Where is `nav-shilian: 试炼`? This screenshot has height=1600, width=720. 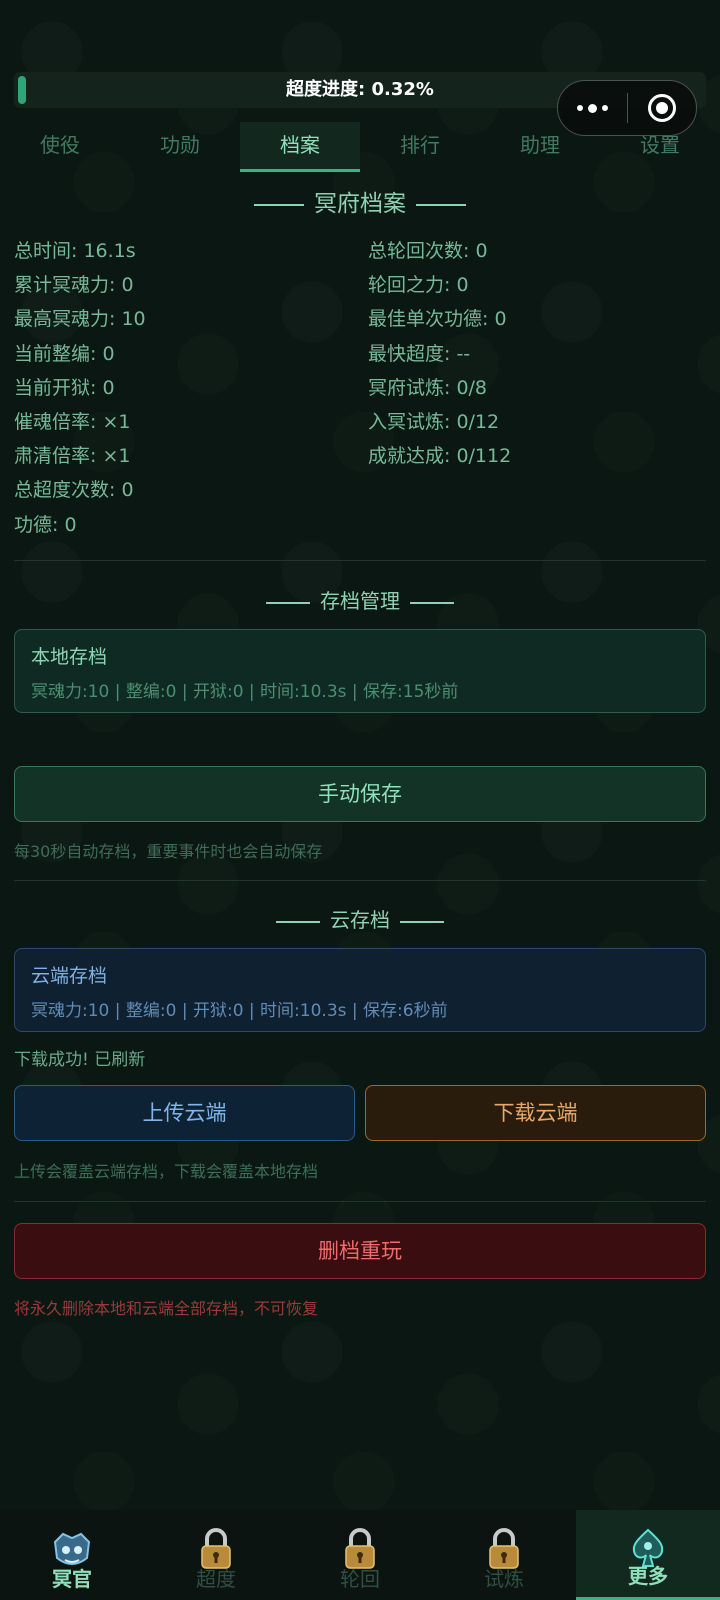 nav-shilian: 试炼 is located at coordinates (504, 1555).